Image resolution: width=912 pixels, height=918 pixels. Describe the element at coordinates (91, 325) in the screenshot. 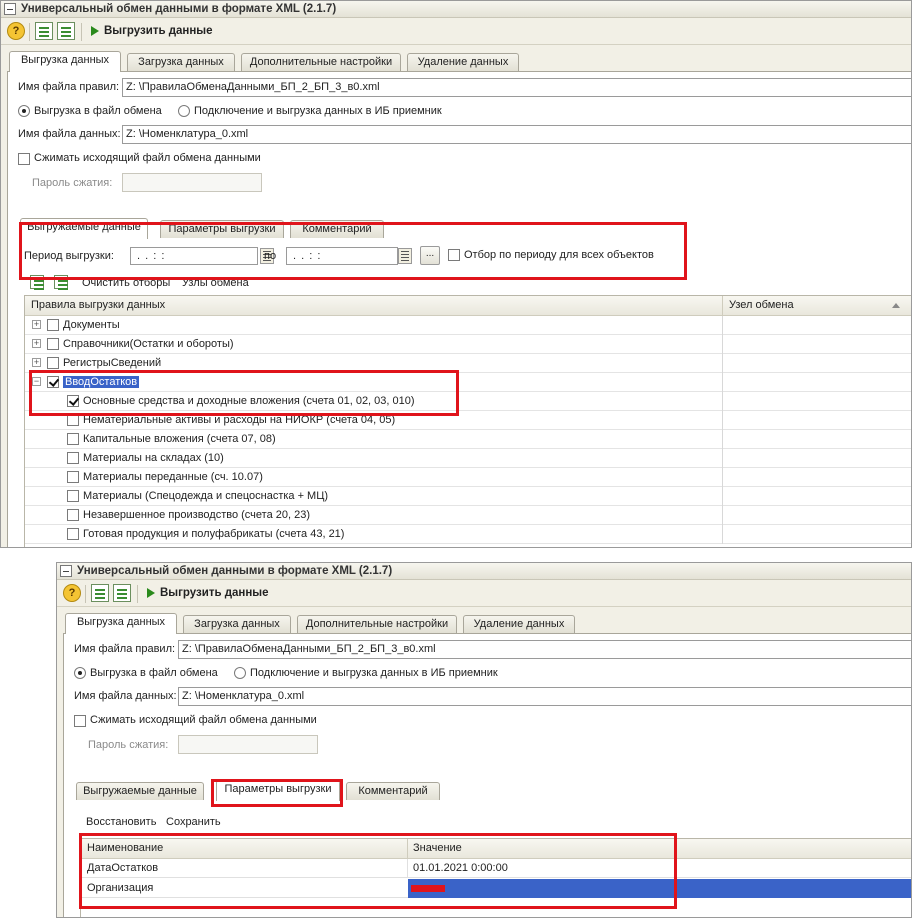

I see `tree-row-label: Документы` at that location.